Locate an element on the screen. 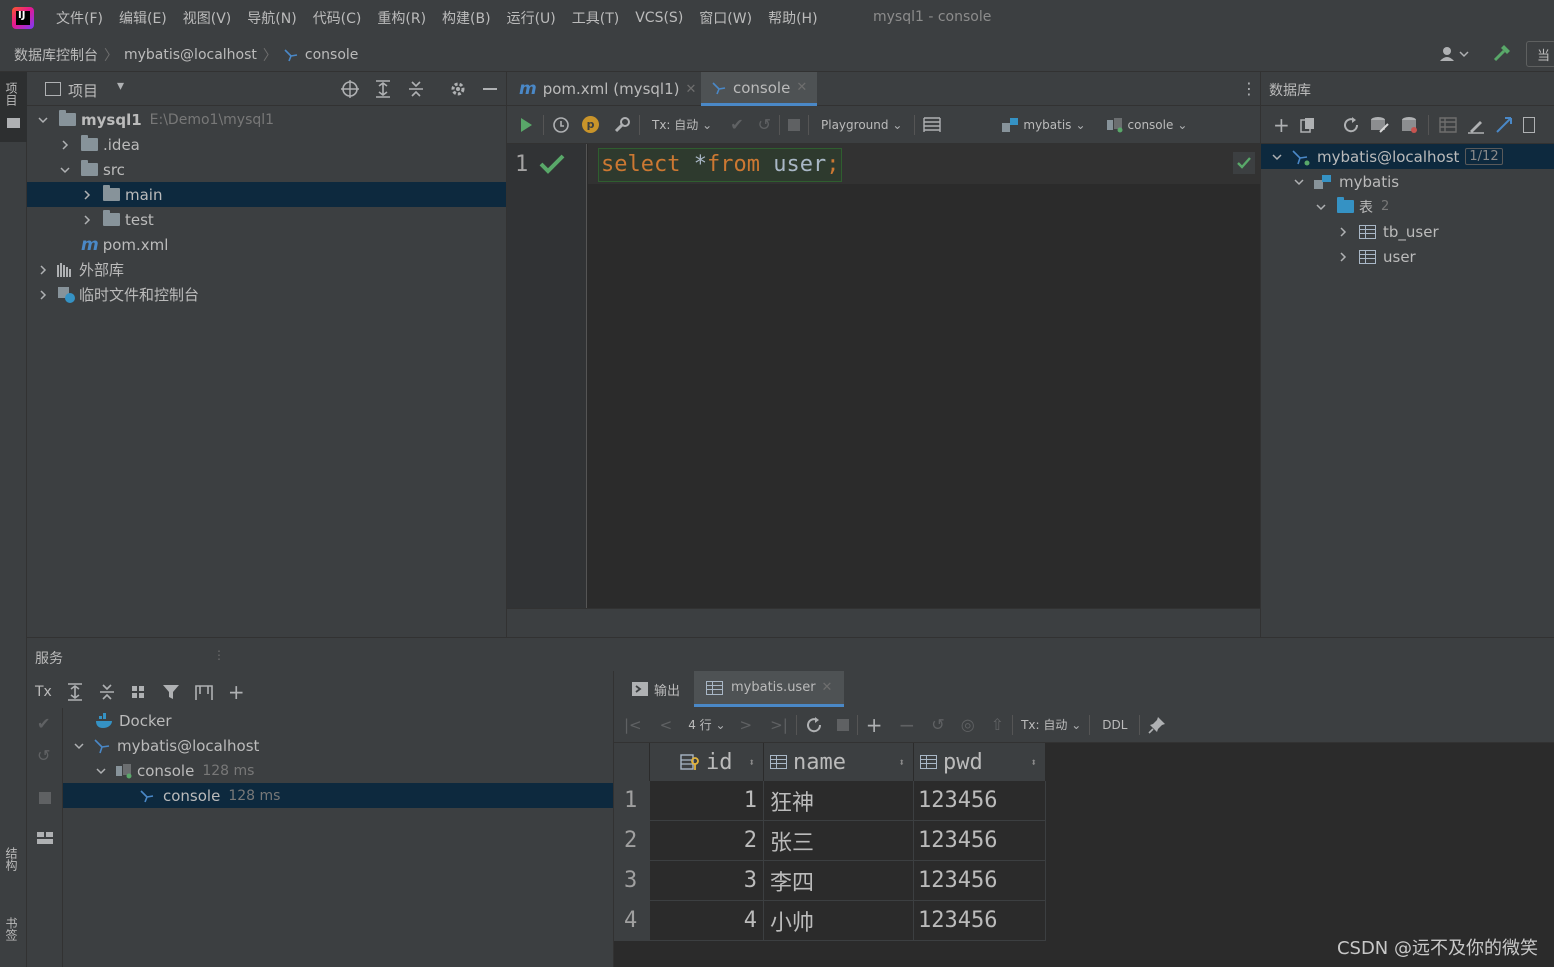 This screenshot has width=1554, height=967. tab-console: console ✕ is located at coordinates (759, 89).